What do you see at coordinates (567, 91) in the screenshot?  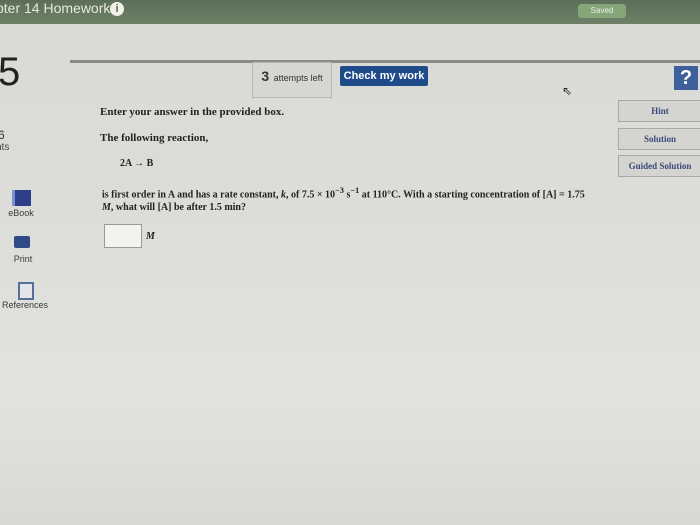 I see `mouse-cursor-icon: ⇖` at bounding box center [567, 91].